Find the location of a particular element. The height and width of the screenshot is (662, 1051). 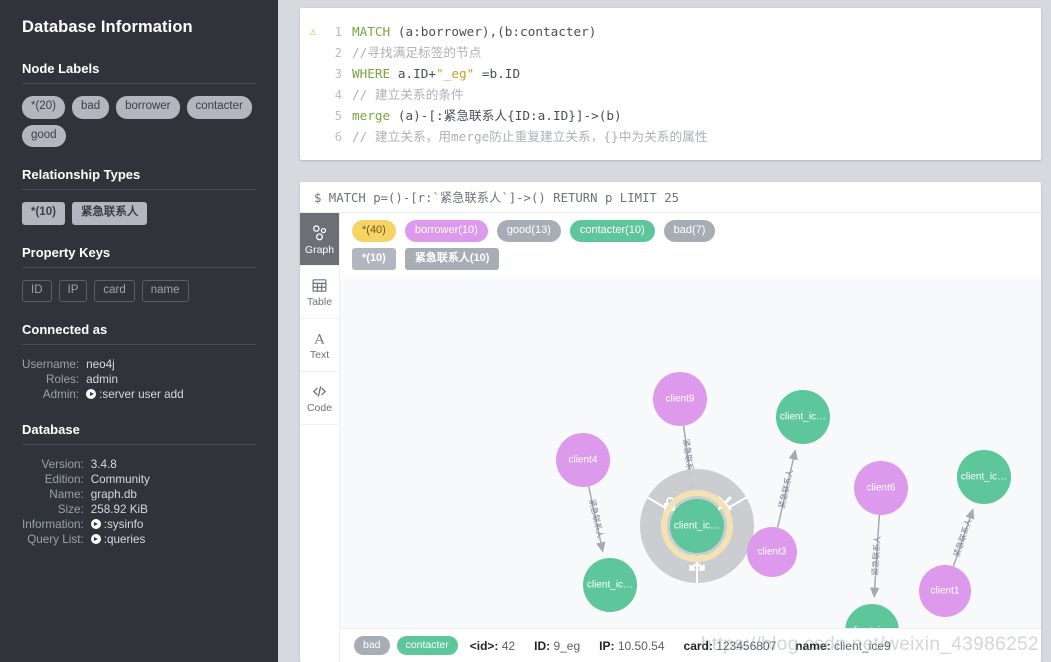

code-text: WHERE a.ID+"_eg" =b.ID is located at coordinates (436, 74).